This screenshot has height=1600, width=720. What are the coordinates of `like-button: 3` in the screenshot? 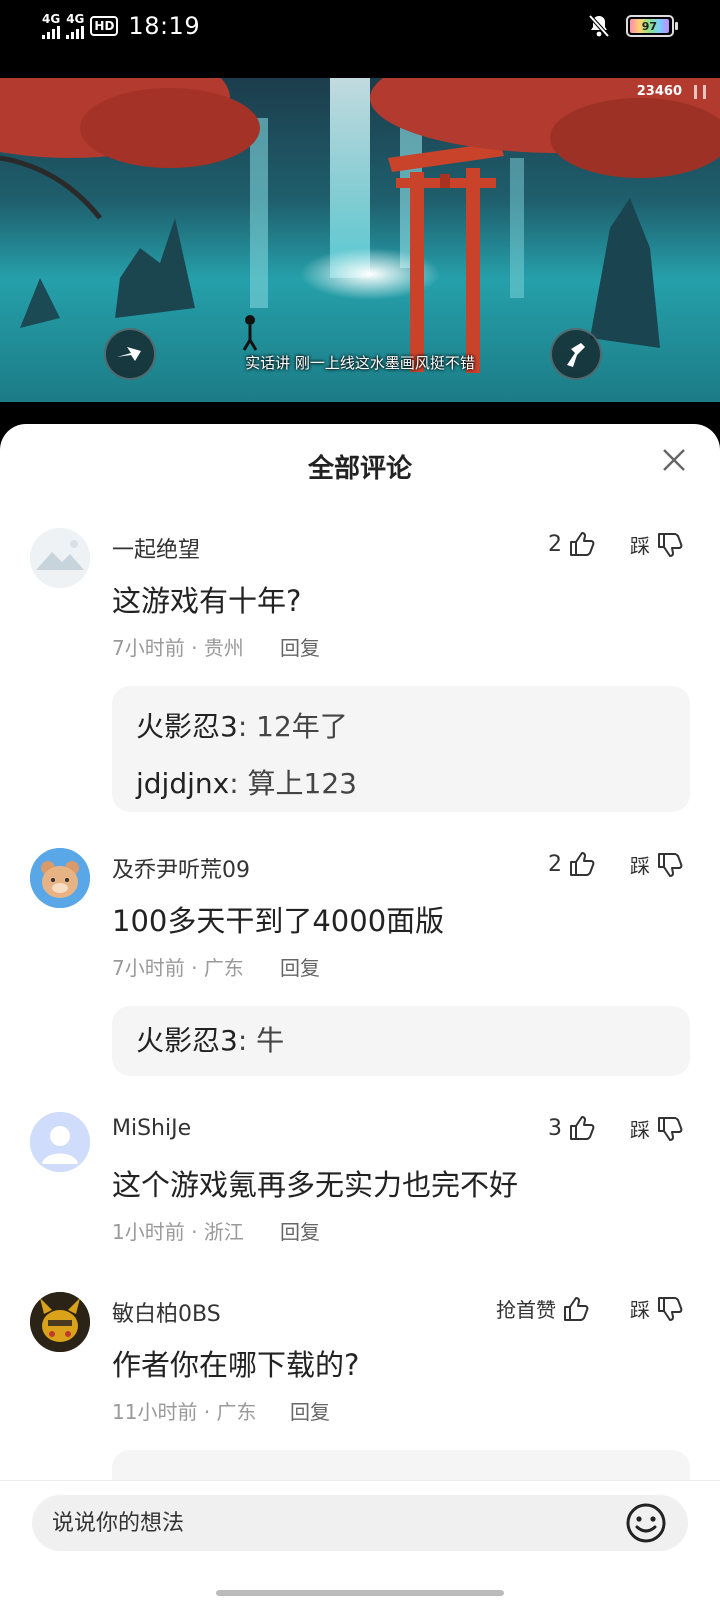 It's located at (572, 1128).